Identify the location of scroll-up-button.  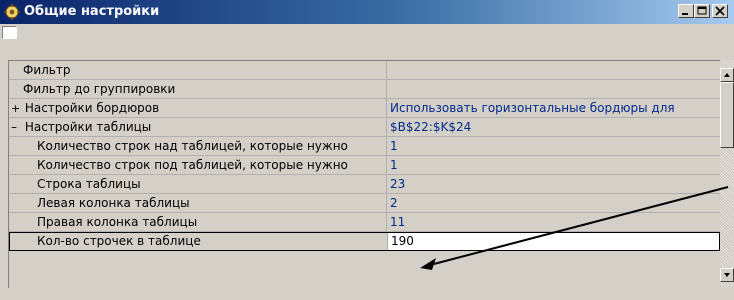
(727, 75).